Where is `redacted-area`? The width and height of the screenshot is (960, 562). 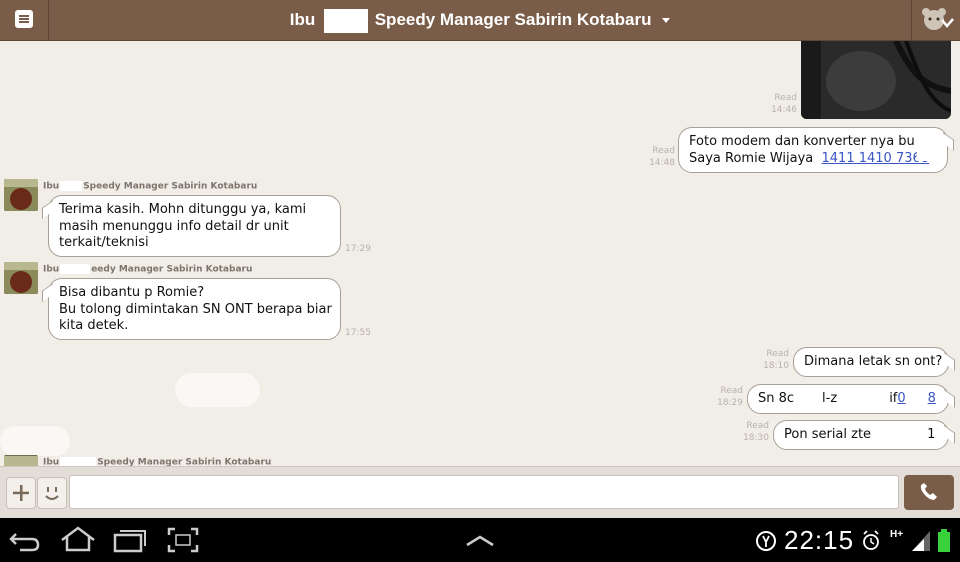
redacted-area is located at coordinates (930, 146).